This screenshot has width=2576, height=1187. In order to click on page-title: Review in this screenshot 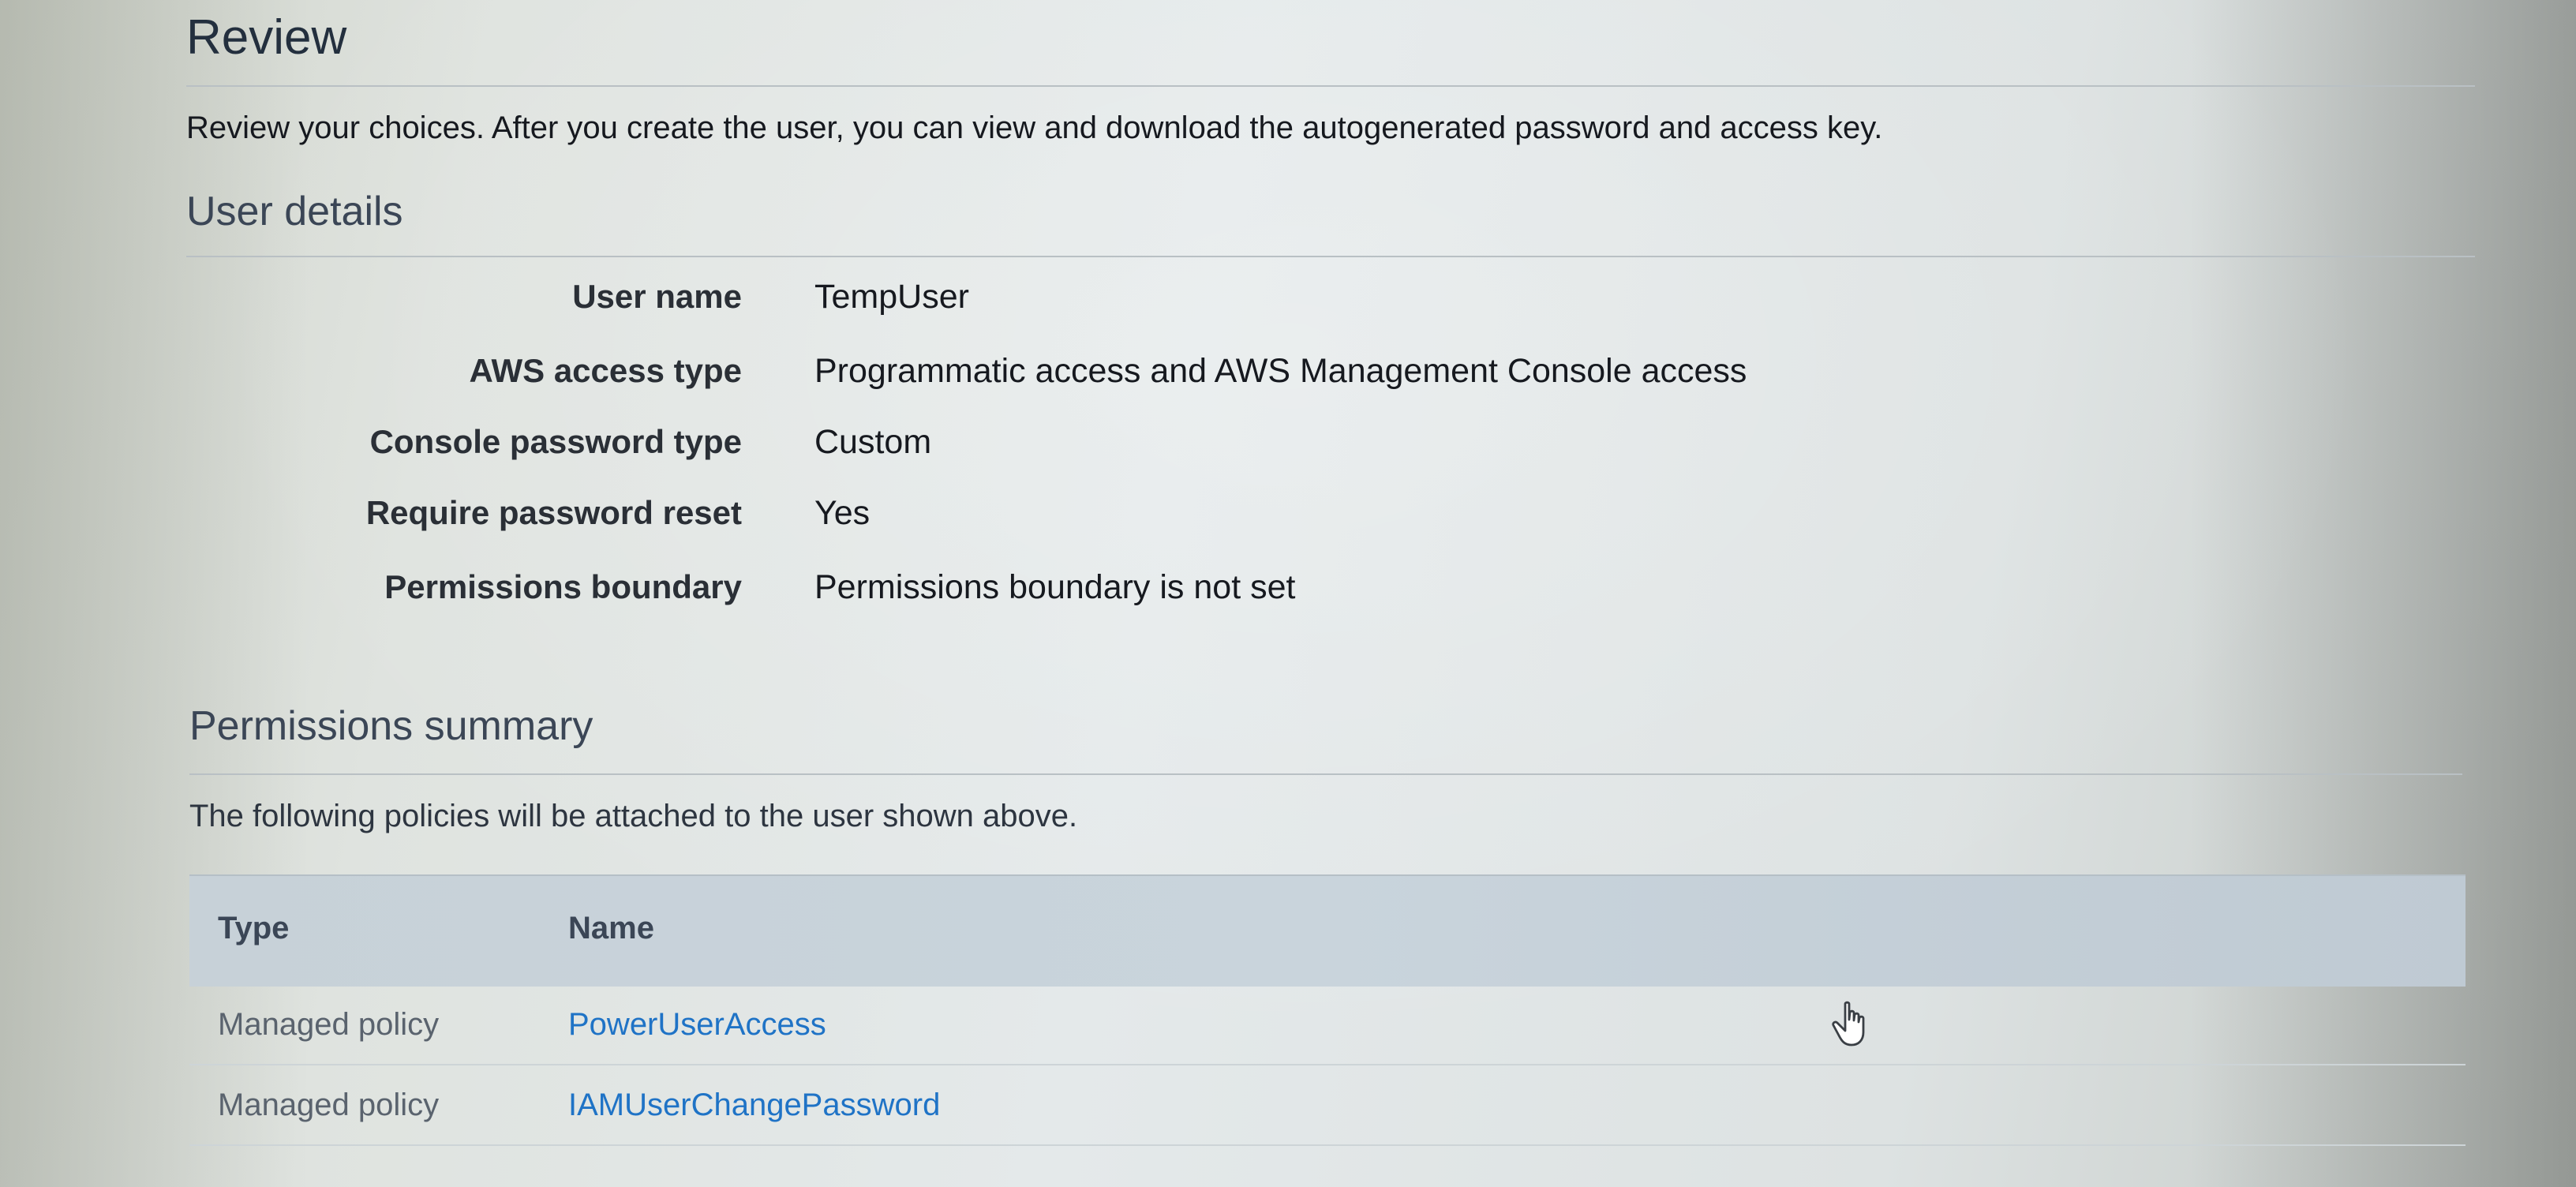, I will do `click(266, 37)`.